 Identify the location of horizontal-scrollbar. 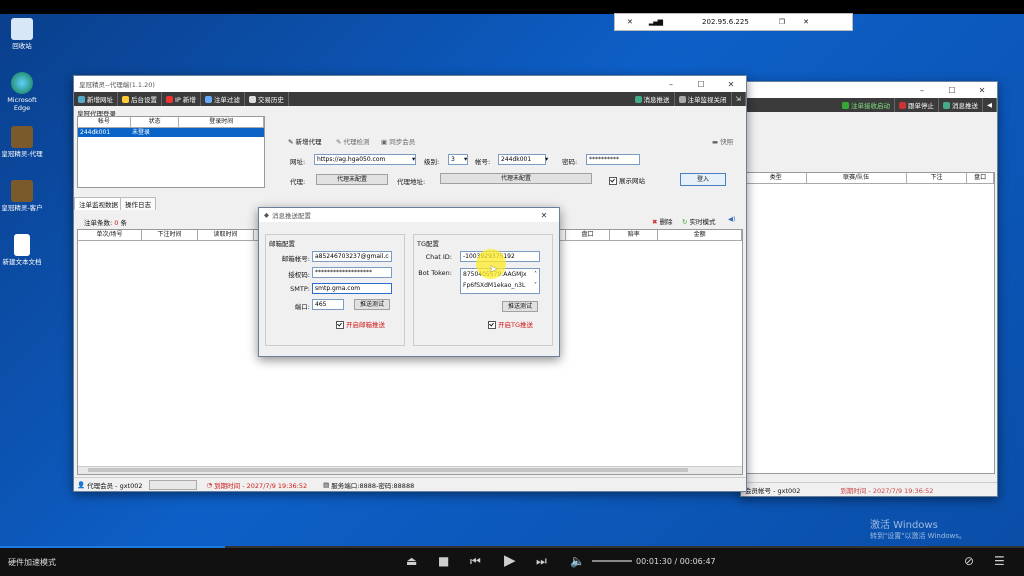
(410, 470).